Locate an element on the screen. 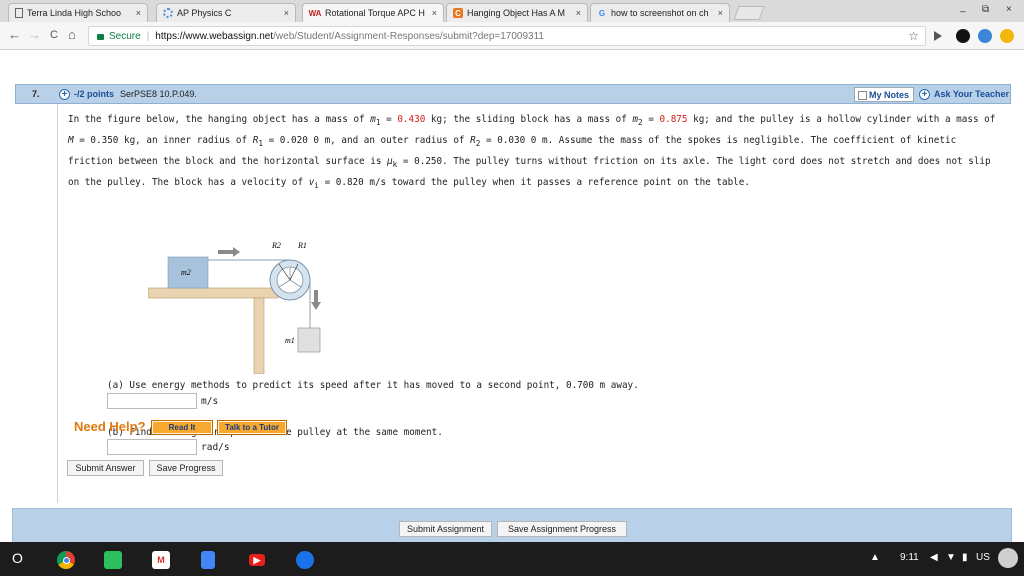  audio-extension-icon is located at coordinates (938, 36).